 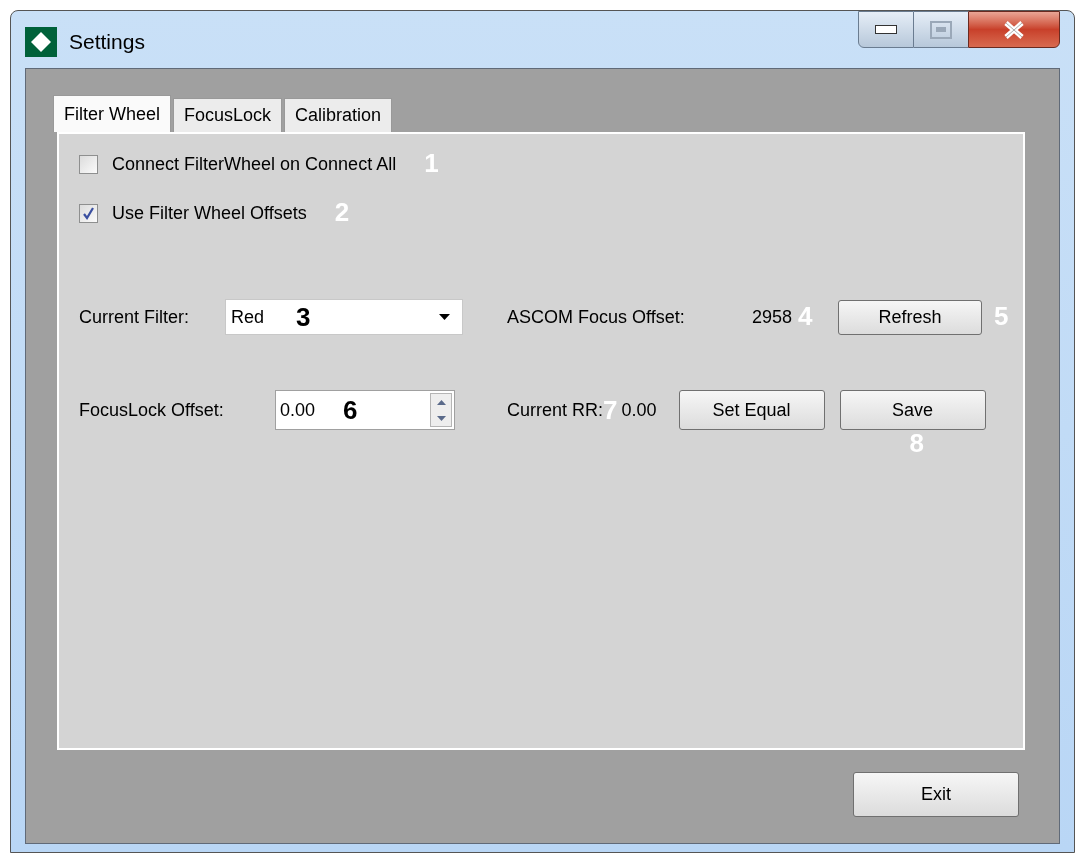 I want to click on save-button: Save, so click(x=912, y=410).